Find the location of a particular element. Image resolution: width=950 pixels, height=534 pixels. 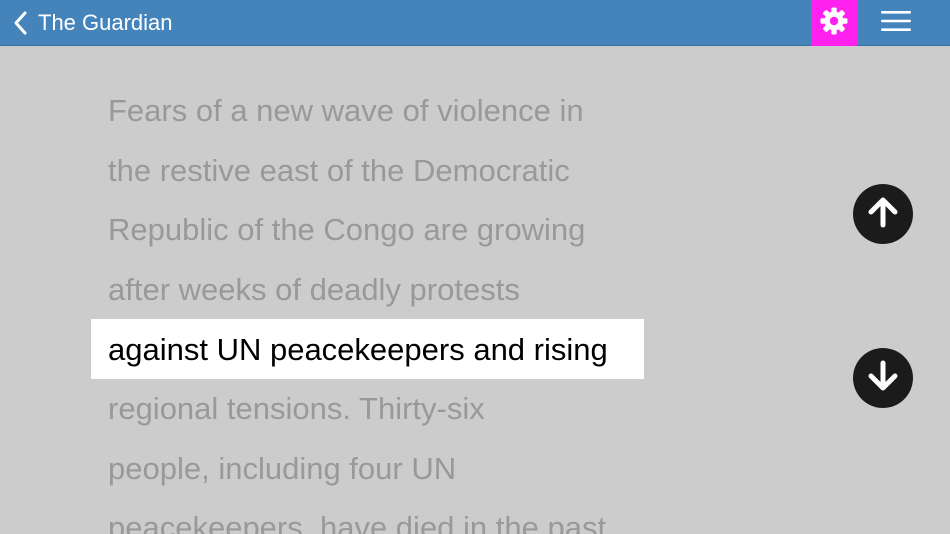

scroll-up-button is located at coordinates (883, 214).